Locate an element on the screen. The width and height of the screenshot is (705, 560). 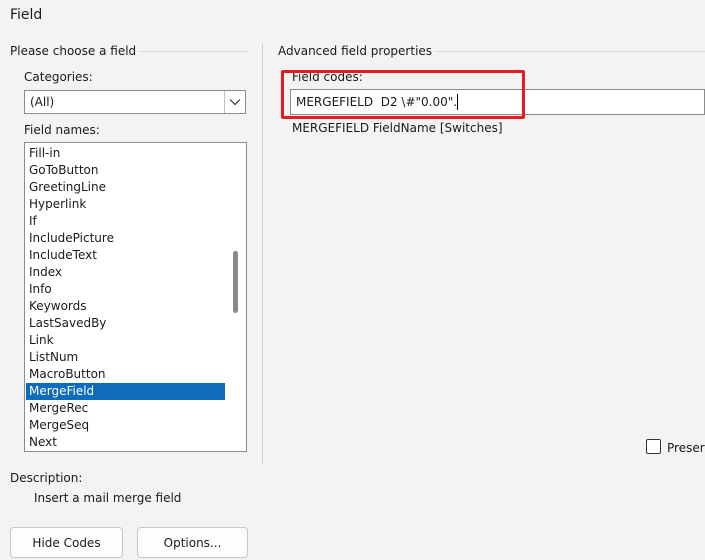
field-name-item: LastSavedBy is located at coordinates (125, 323).